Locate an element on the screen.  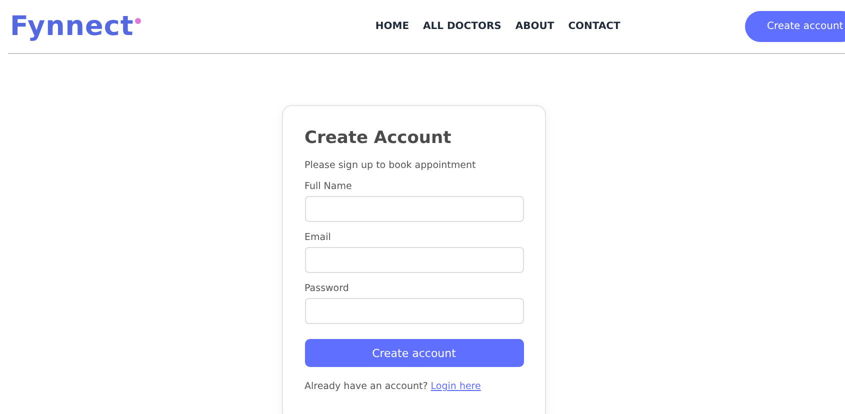
form-subtitle: Please sign up to book appointment is located at coordinates (390, 165).